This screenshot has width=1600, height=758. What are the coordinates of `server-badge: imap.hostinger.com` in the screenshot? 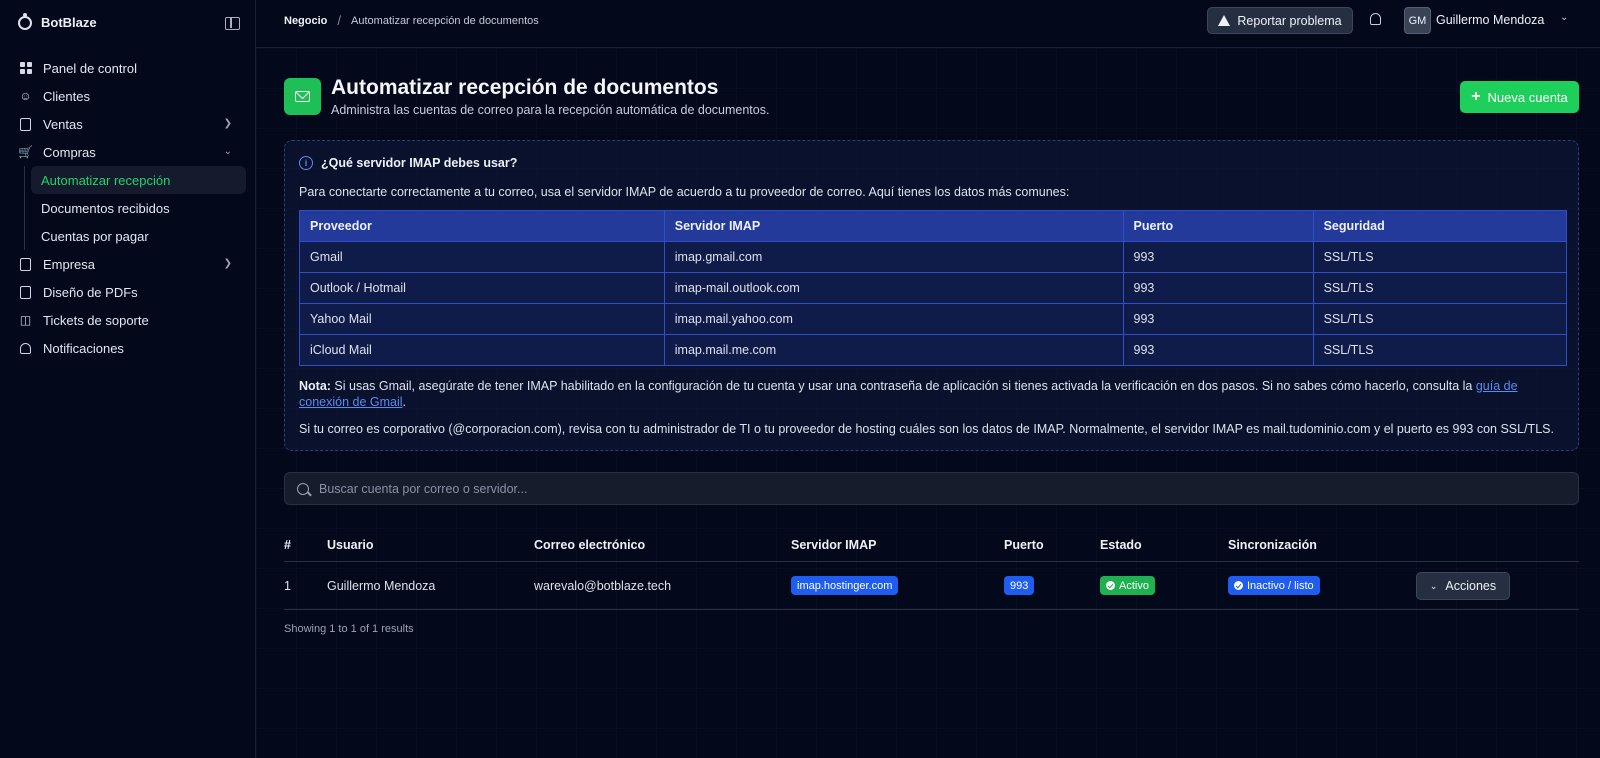 It's located at (845, 585).